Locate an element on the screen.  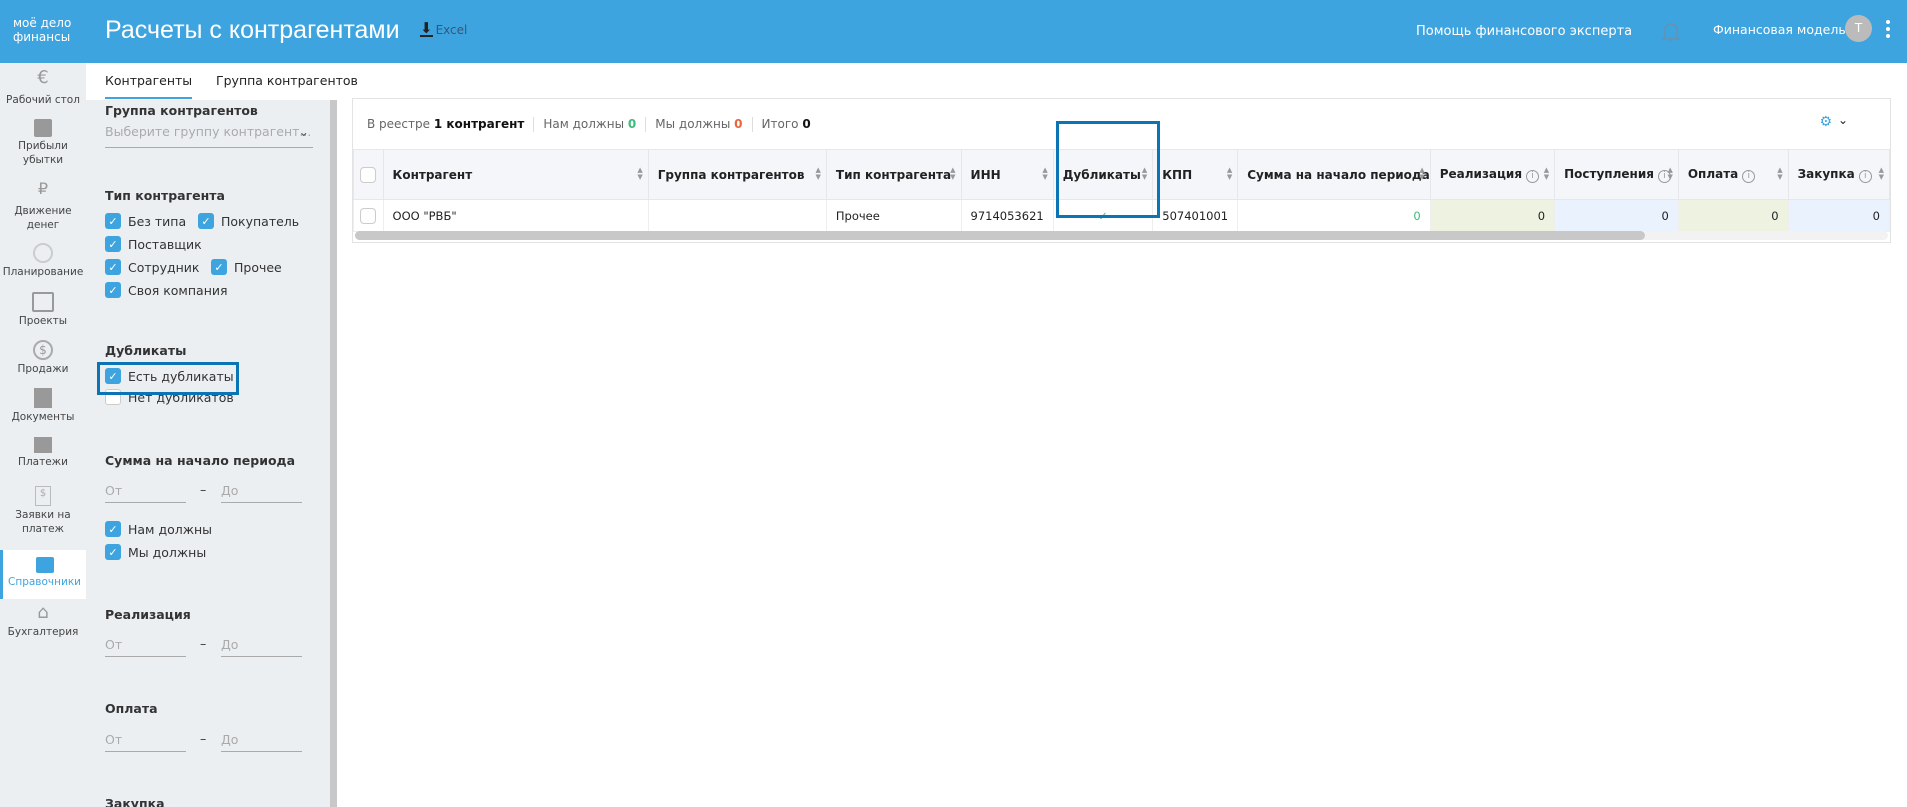
column-header-start-sum: Сумма на начало периода ▲ ▼ is located at coordinates (1334, 174).